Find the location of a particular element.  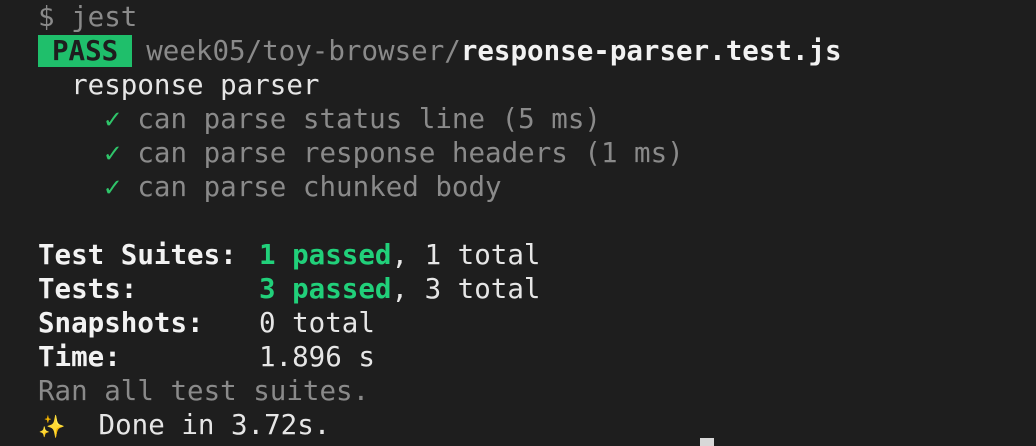

prompt-line: $ jest is located at coordinates (87, 17).